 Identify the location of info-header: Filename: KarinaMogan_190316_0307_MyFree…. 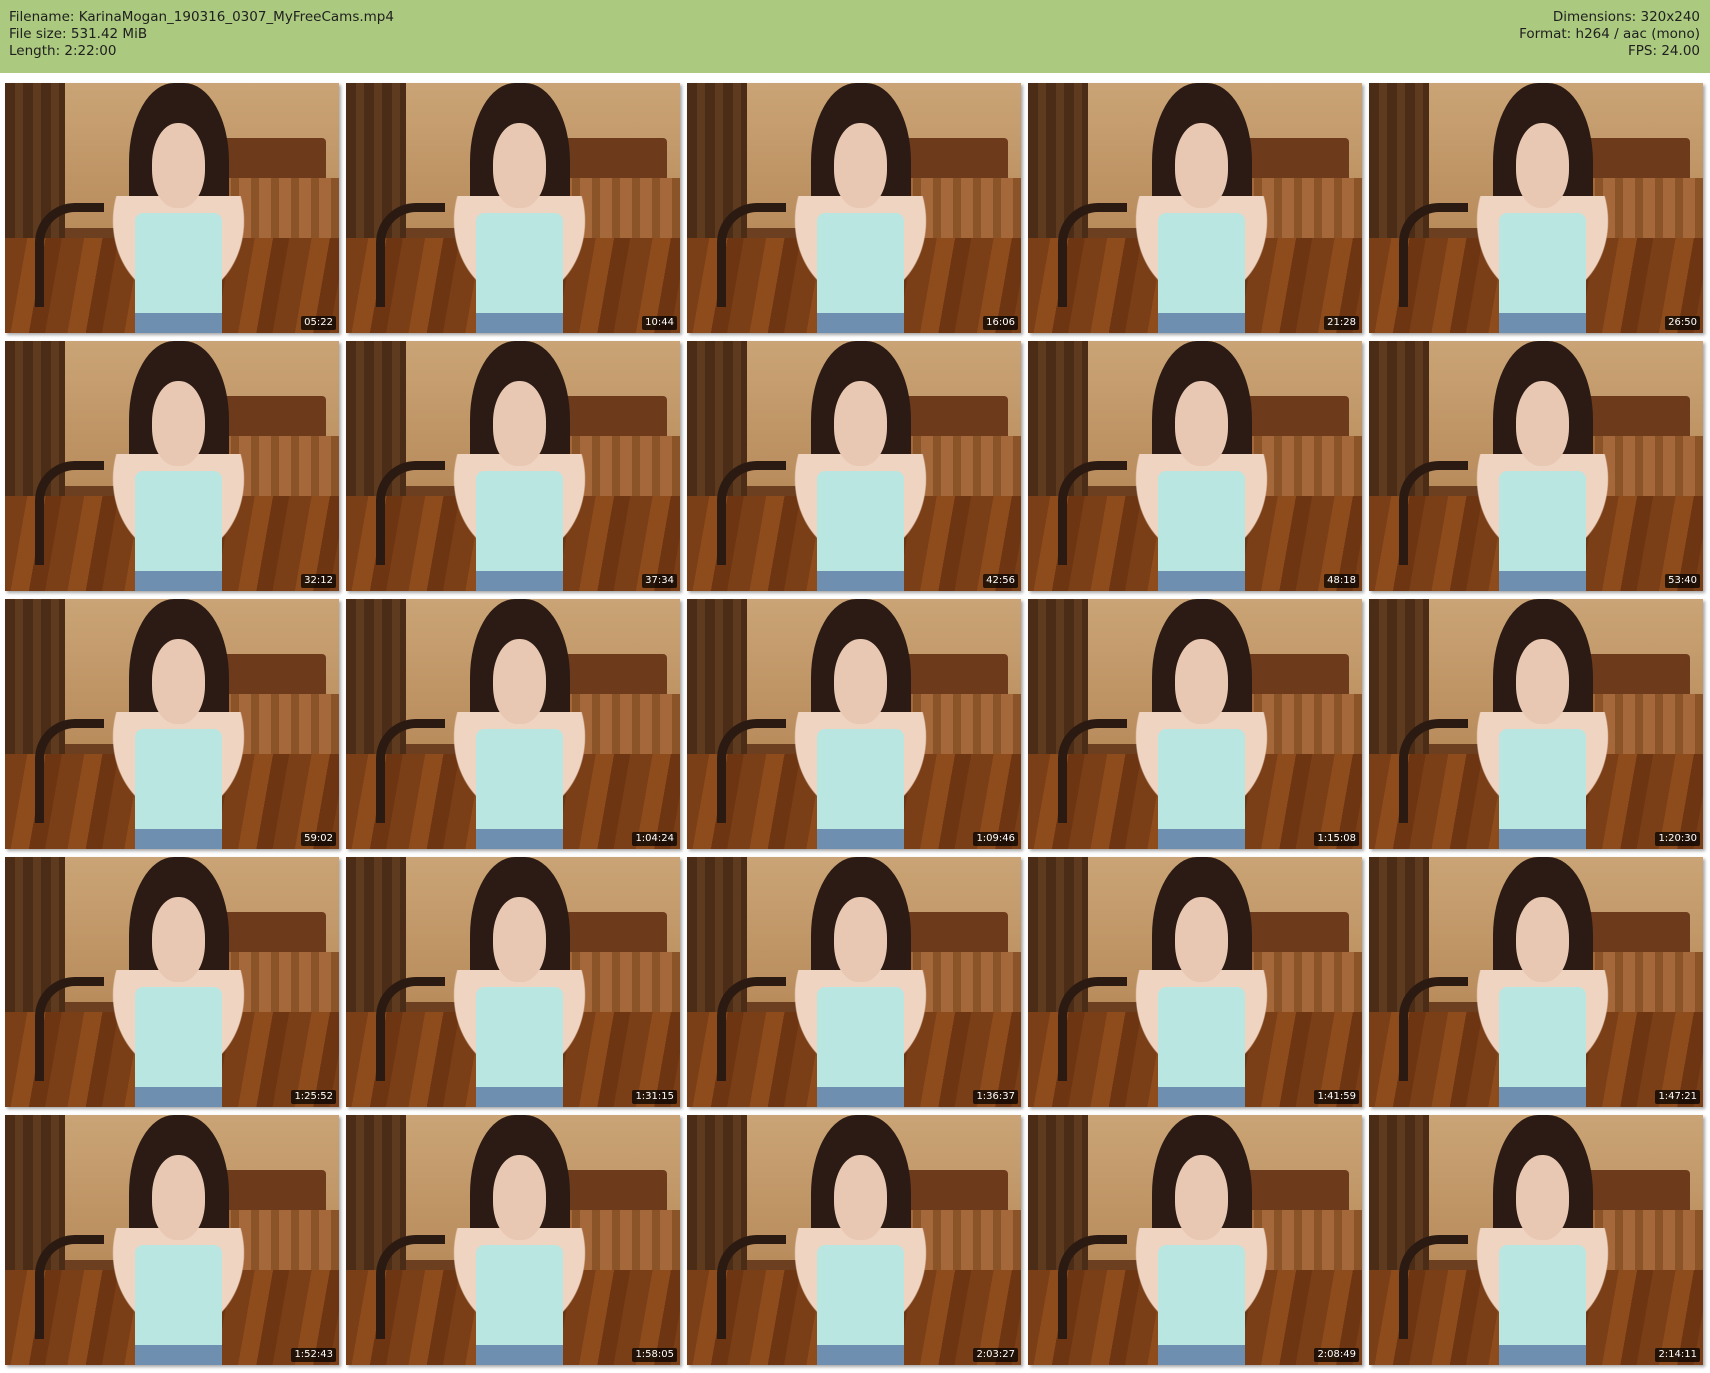
(855, 36).